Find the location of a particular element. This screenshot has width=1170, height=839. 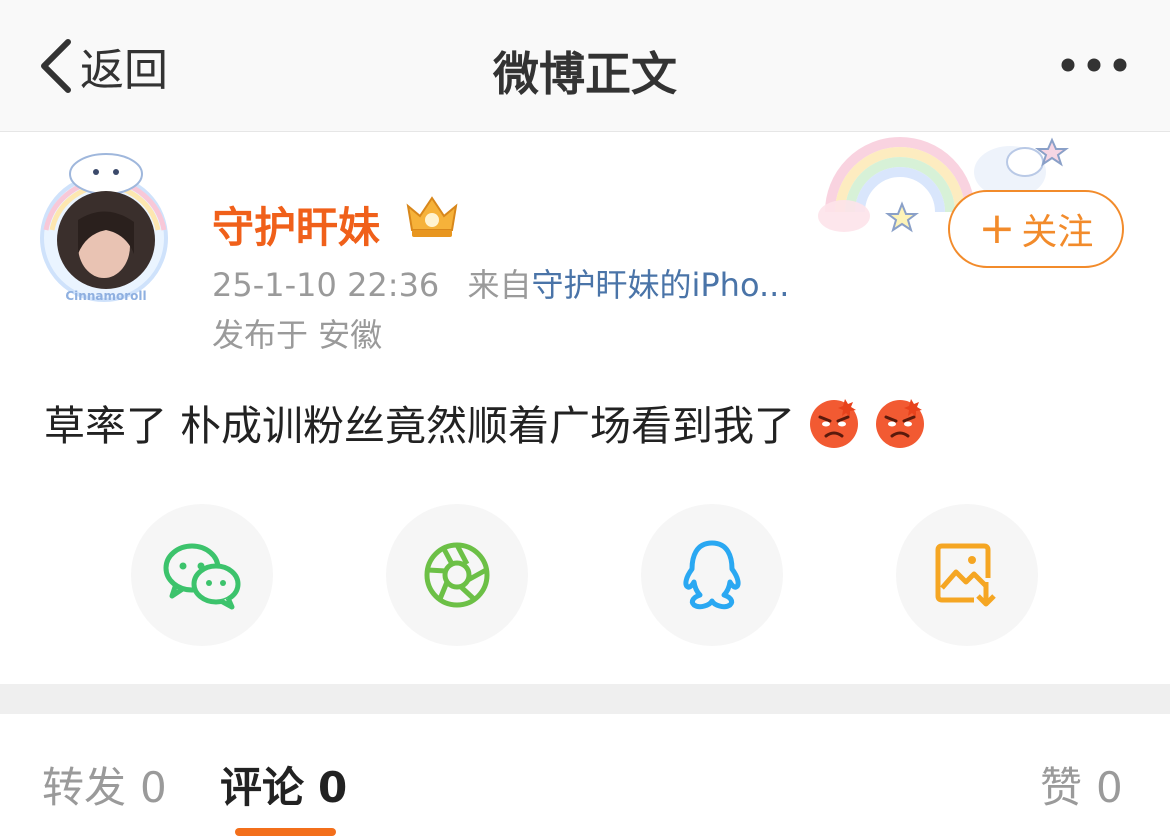

svg-text: Cinnamoroll is located at coordinates (105, 296).